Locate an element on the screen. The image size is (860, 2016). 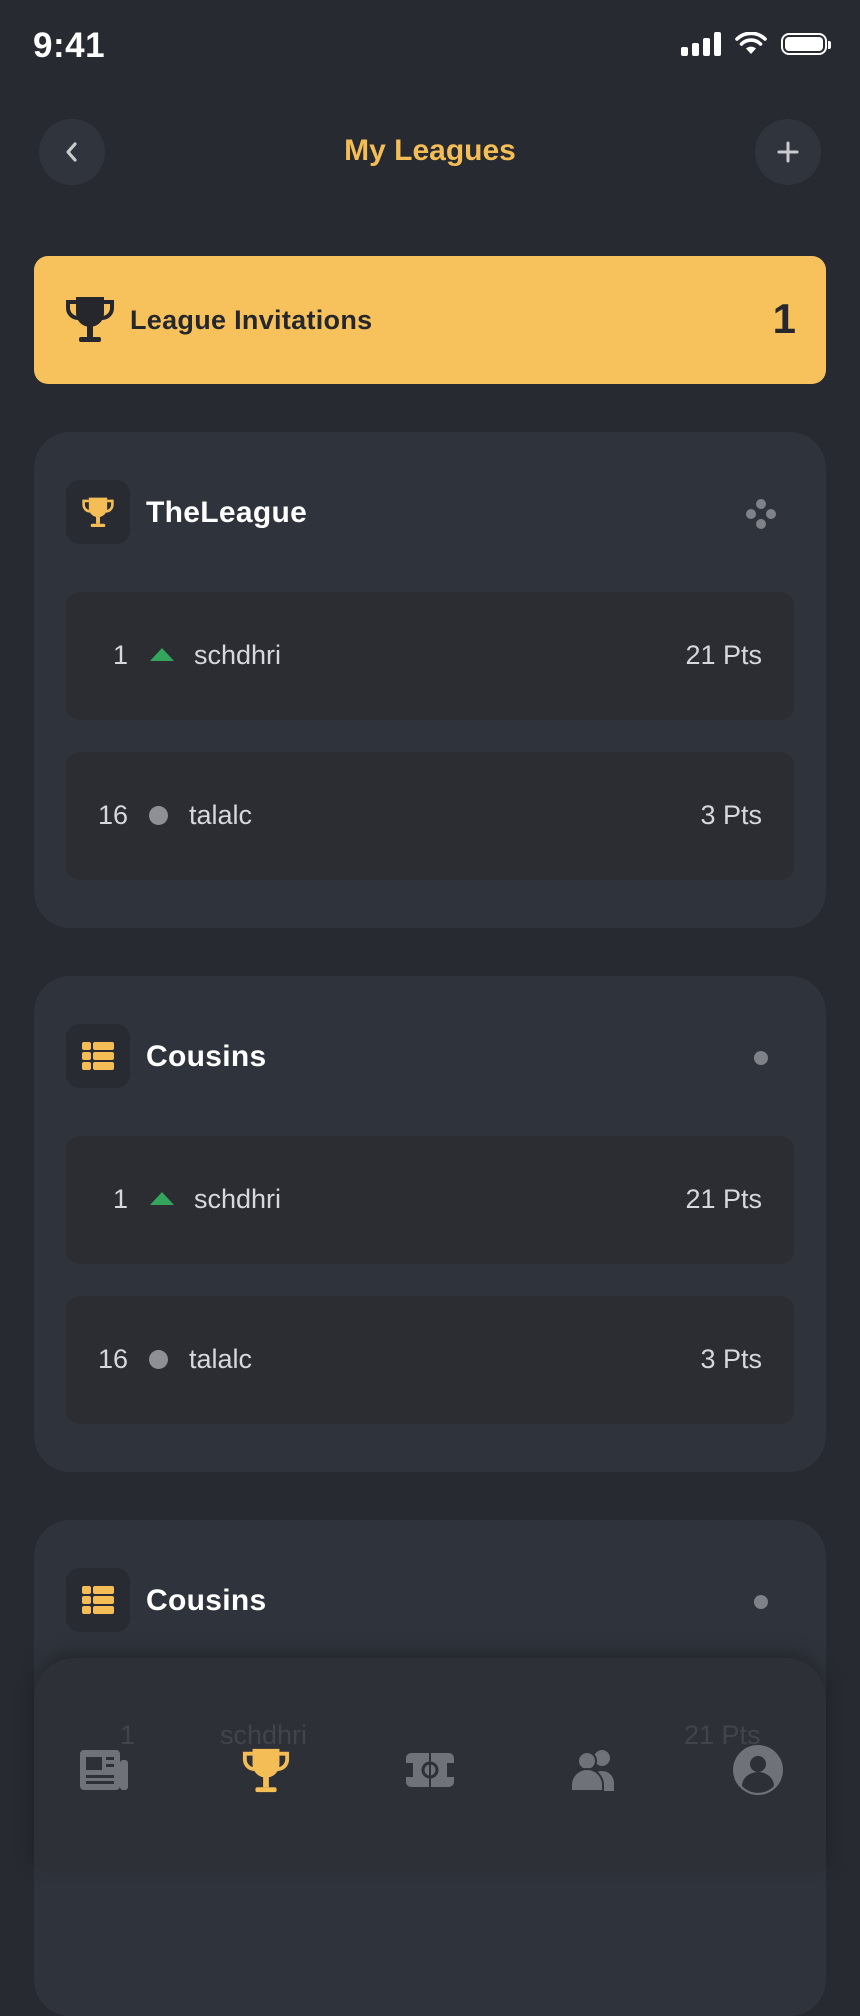
profile-icon is located at coordinates (758, 1770).